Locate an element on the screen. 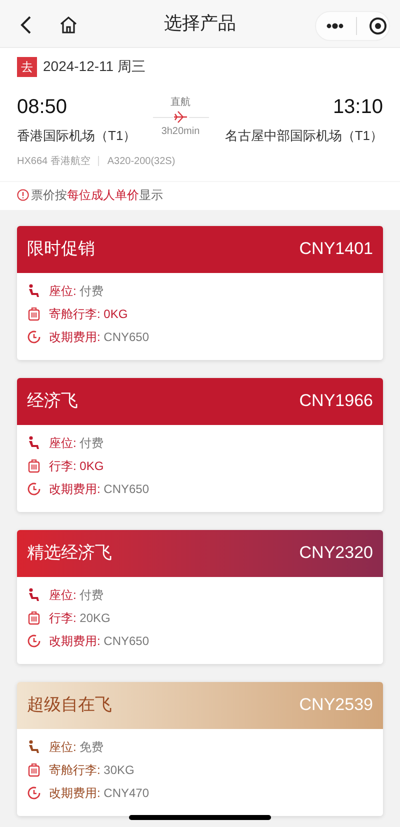  flight-date: 2024-12-11 周三 is located at coordinates (94, 66).